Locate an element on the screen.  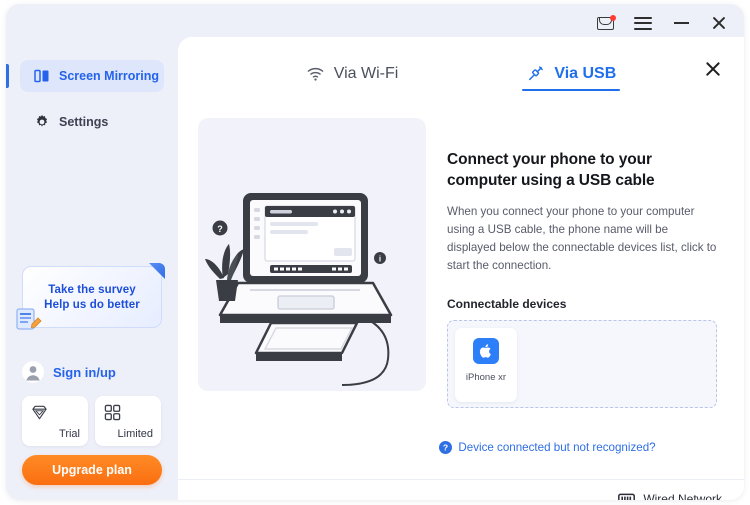
upgrade-plan-button: Upgrade plan is located at coordinates (92, 470).